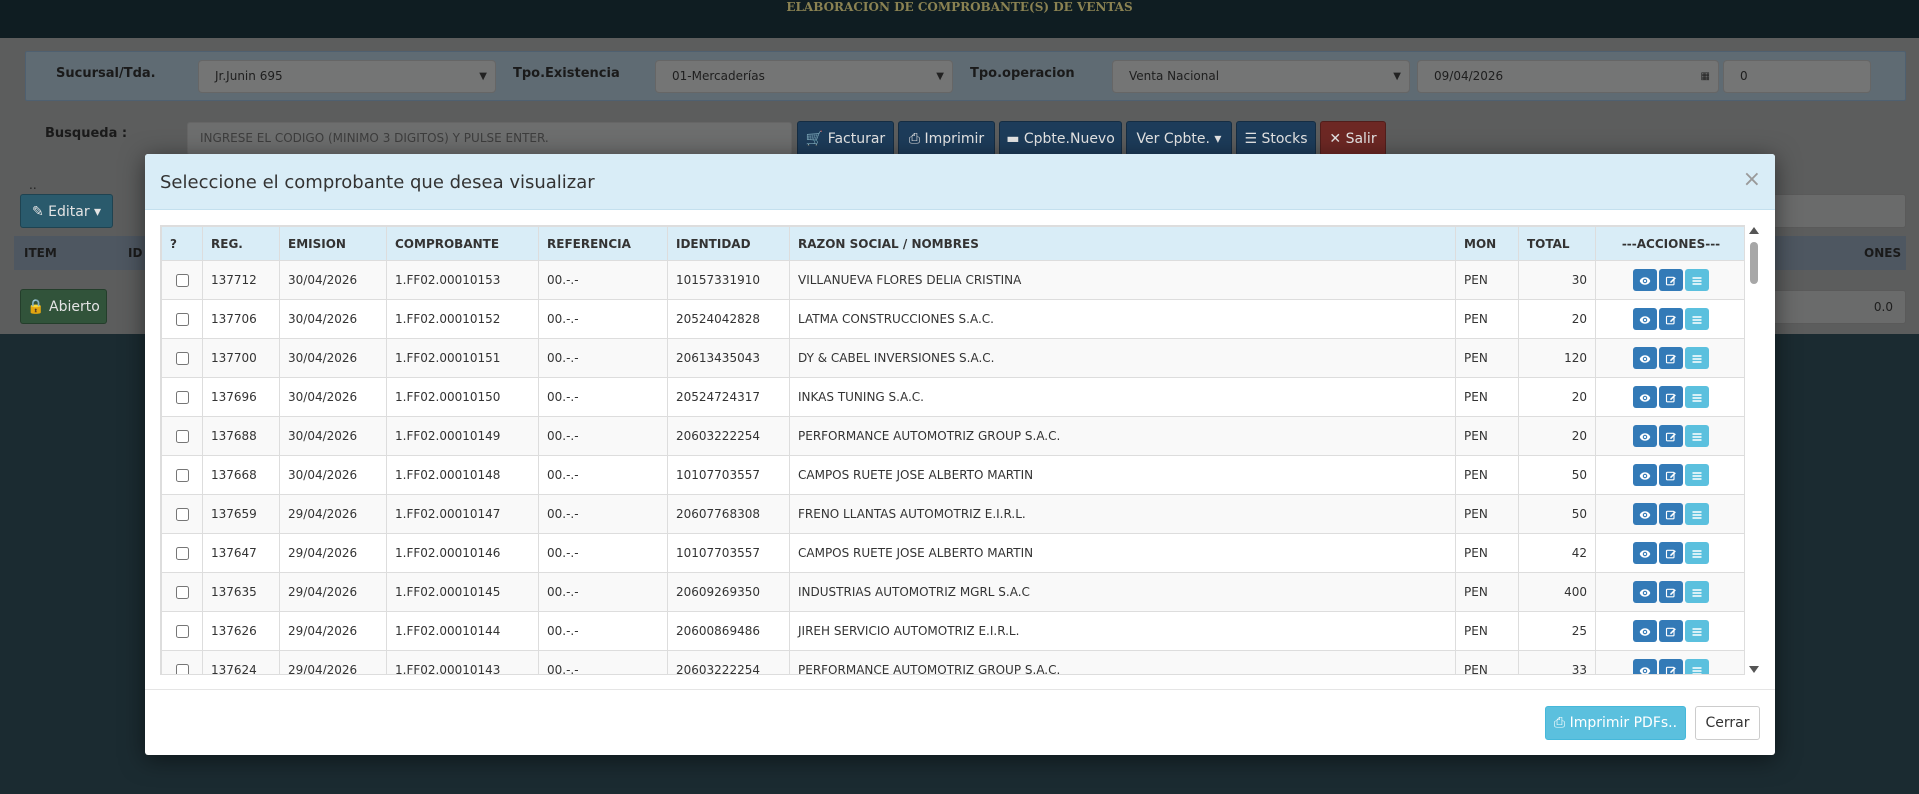  Describe the element at coordinates (36, 307) in the screenshot. I see `lock-icon: 🔒` at that location.